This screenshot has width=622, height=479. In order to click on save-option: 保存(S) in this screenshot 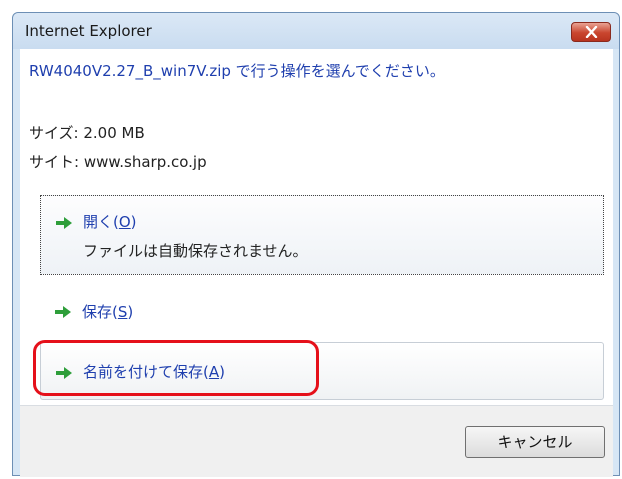, I will do `click(322, 311)`.